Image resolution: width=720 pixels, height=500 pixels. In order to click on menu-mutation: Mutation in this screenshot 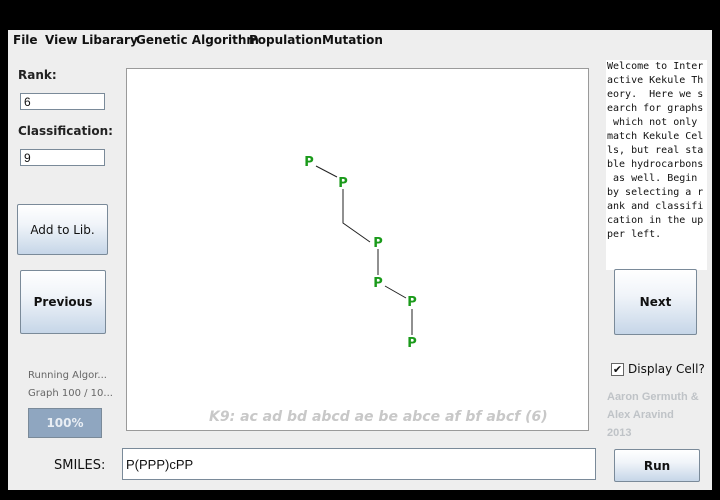, I will do `click(352, 40)`.